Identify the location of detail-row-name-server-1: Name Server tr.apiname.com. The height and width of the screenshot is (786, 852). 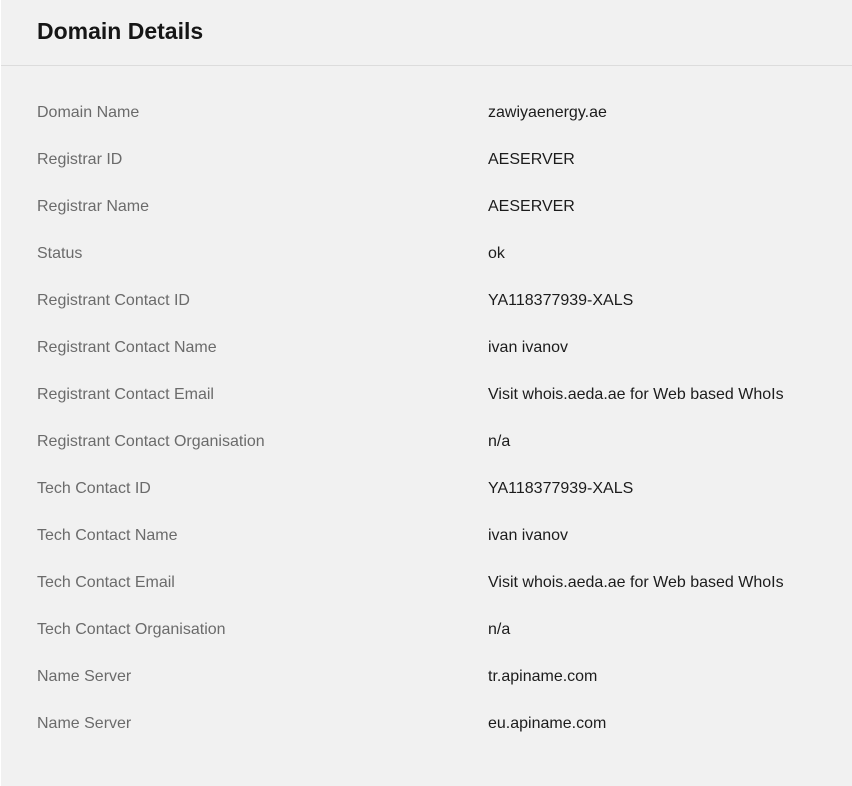
(426, 676).